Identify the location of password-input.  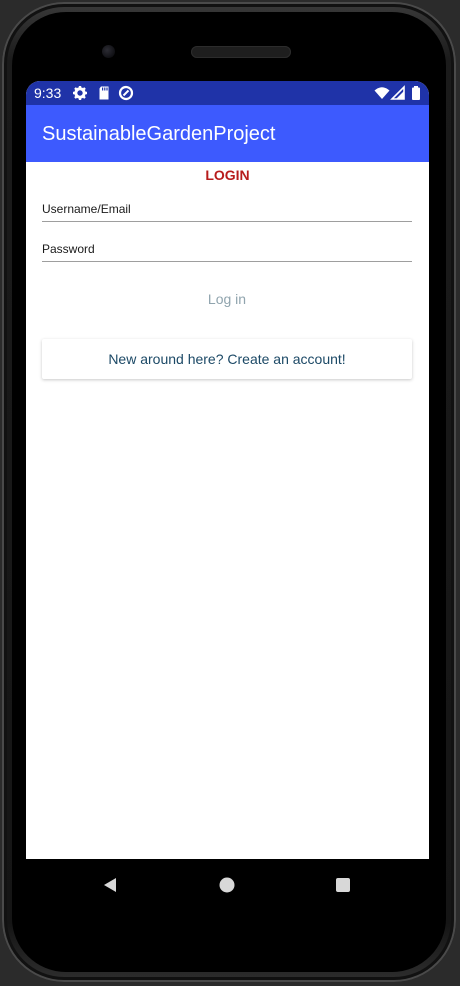
(227, 249).